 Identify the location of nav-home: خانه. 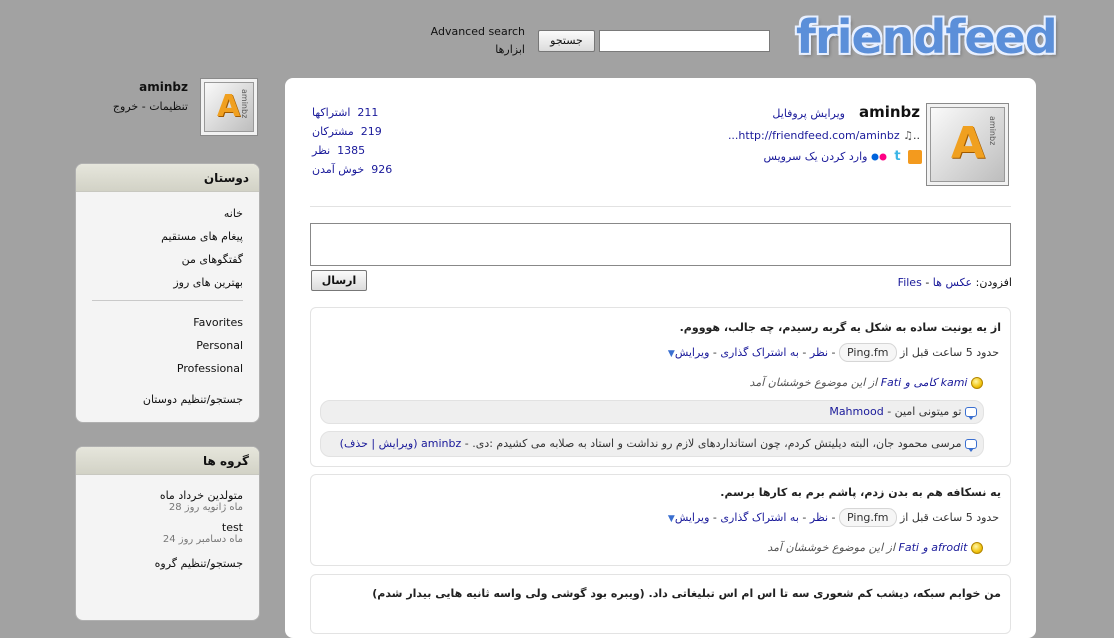
(167, 213).